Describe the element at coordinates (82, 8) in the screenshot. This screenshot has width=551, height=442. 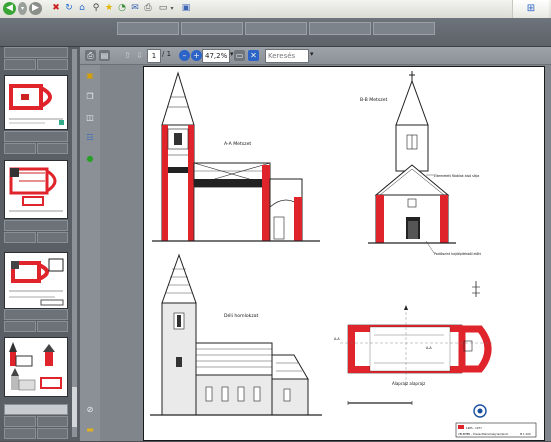
I see `home-icon: ⌂` at that location.